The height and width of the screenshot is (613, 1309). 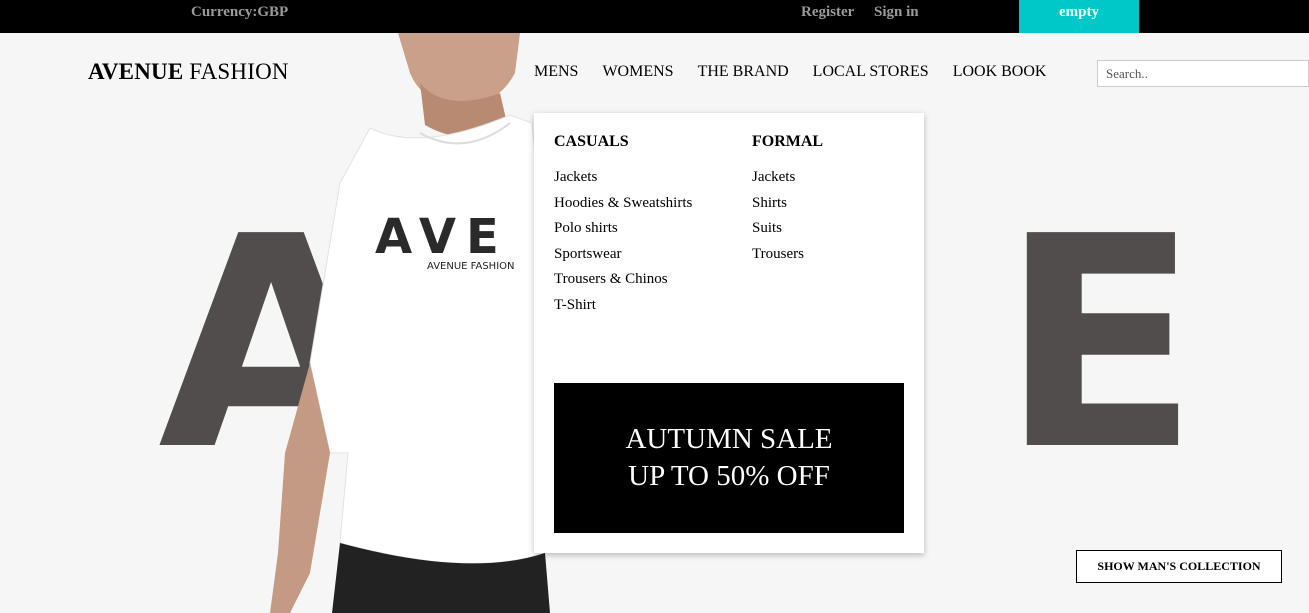 What do you see at coordinates (623, 229) in the screenshot?
I see `menu-link: Polo shirts` at bounding box center [623, 229].